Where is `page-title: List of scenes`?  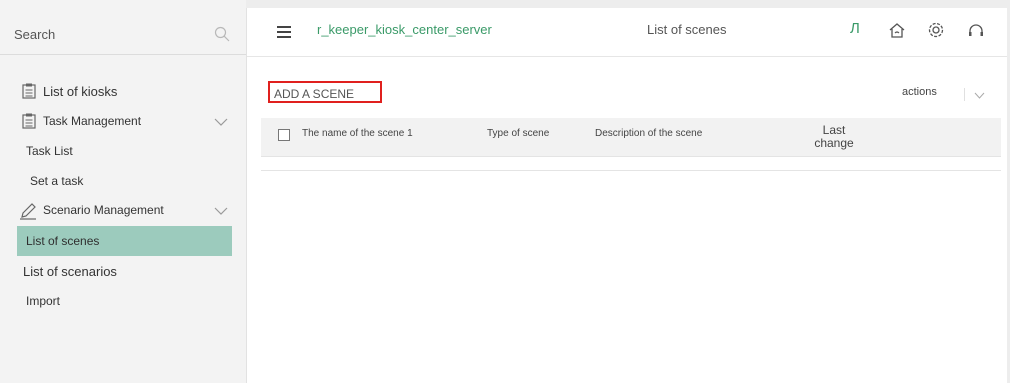
page-title: List of scenes is located at coordinates (687, 29).